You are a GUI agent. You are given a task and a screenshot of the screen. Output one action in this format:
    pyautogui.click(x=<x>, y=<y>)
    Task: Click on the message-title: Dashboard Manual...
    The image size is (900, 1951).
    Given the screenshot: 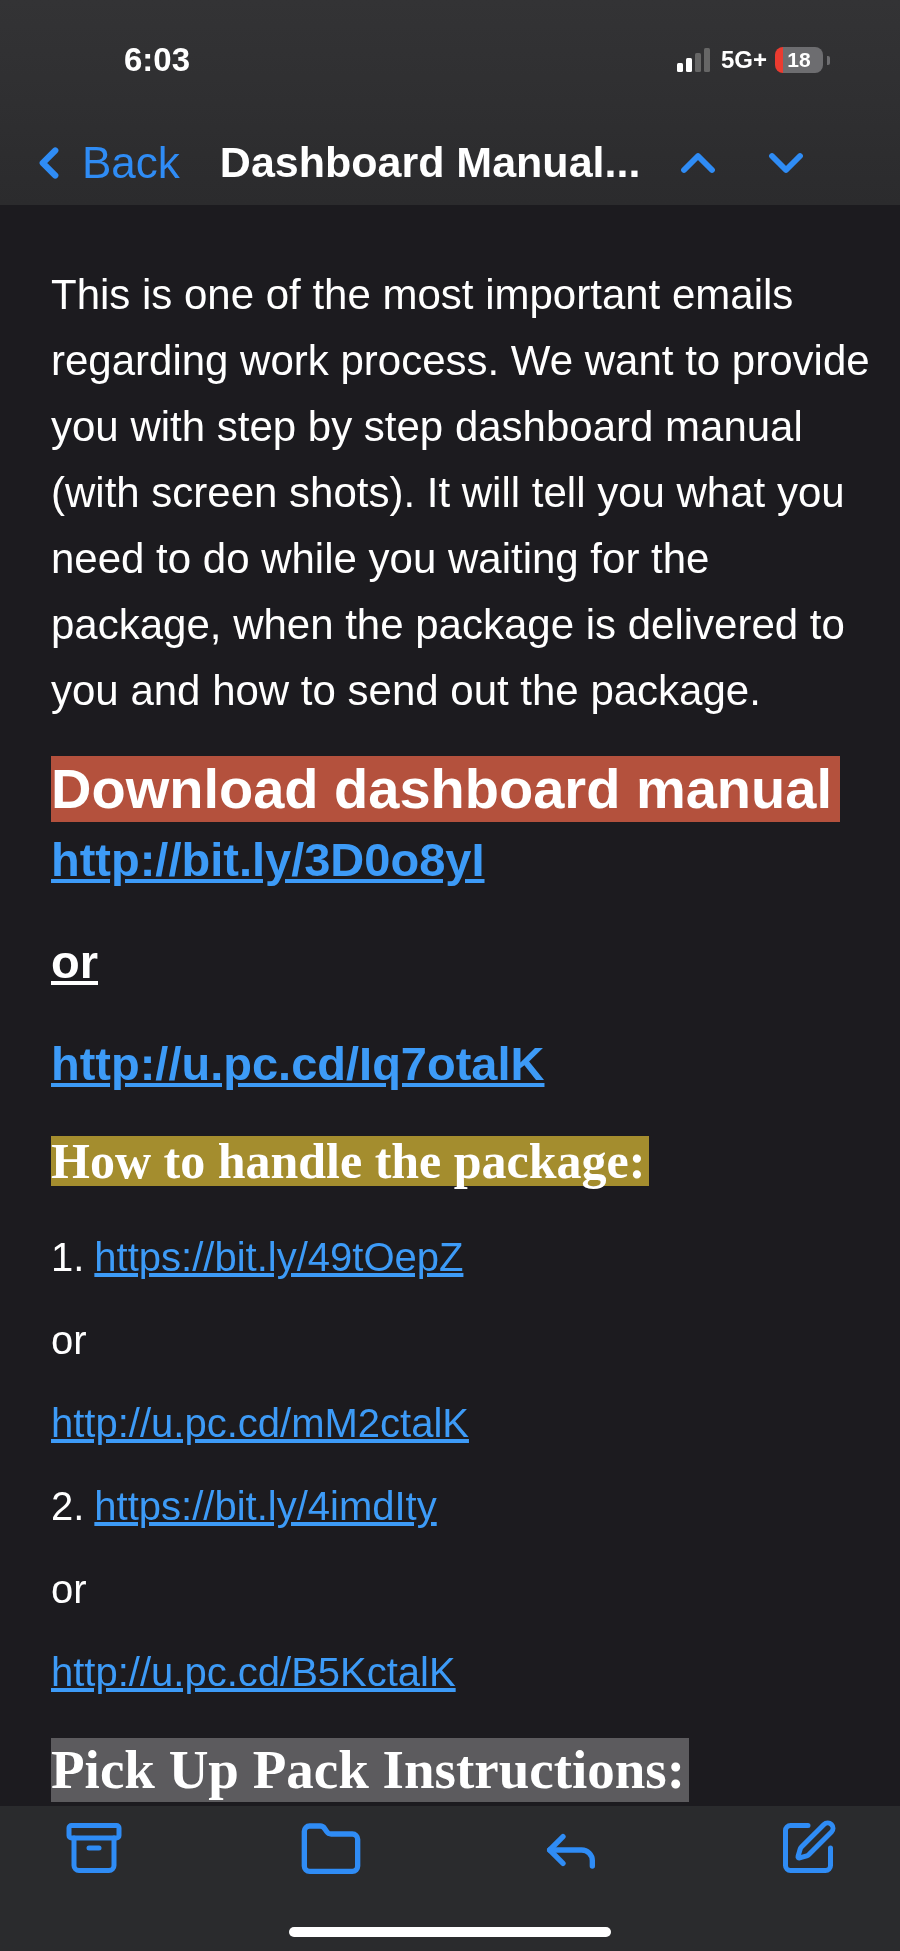 What is the action you would take?
    pyautogui.click(x=430, y=162)
    